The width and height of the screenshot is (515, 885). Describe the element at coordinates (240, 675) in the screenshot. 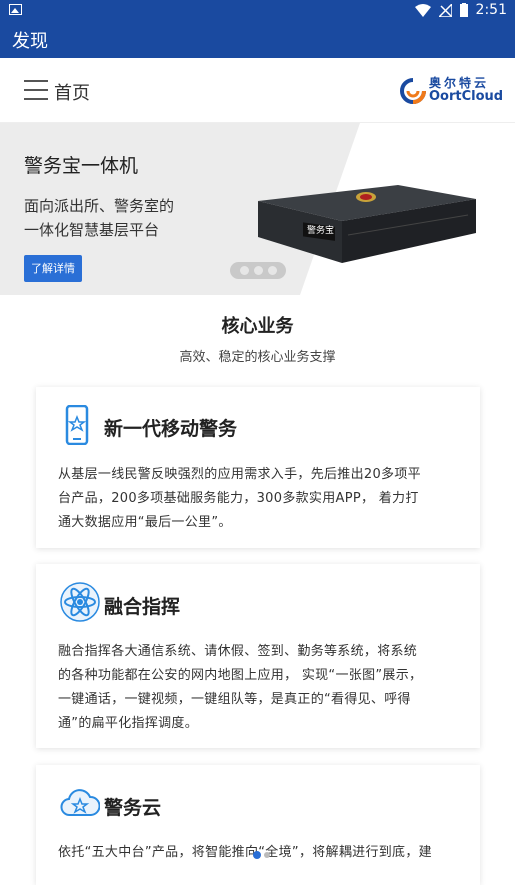

I see `card-body-line: 的各种功能都在公安的网内地图上应用， 实现“一张图”展示，` at that location.